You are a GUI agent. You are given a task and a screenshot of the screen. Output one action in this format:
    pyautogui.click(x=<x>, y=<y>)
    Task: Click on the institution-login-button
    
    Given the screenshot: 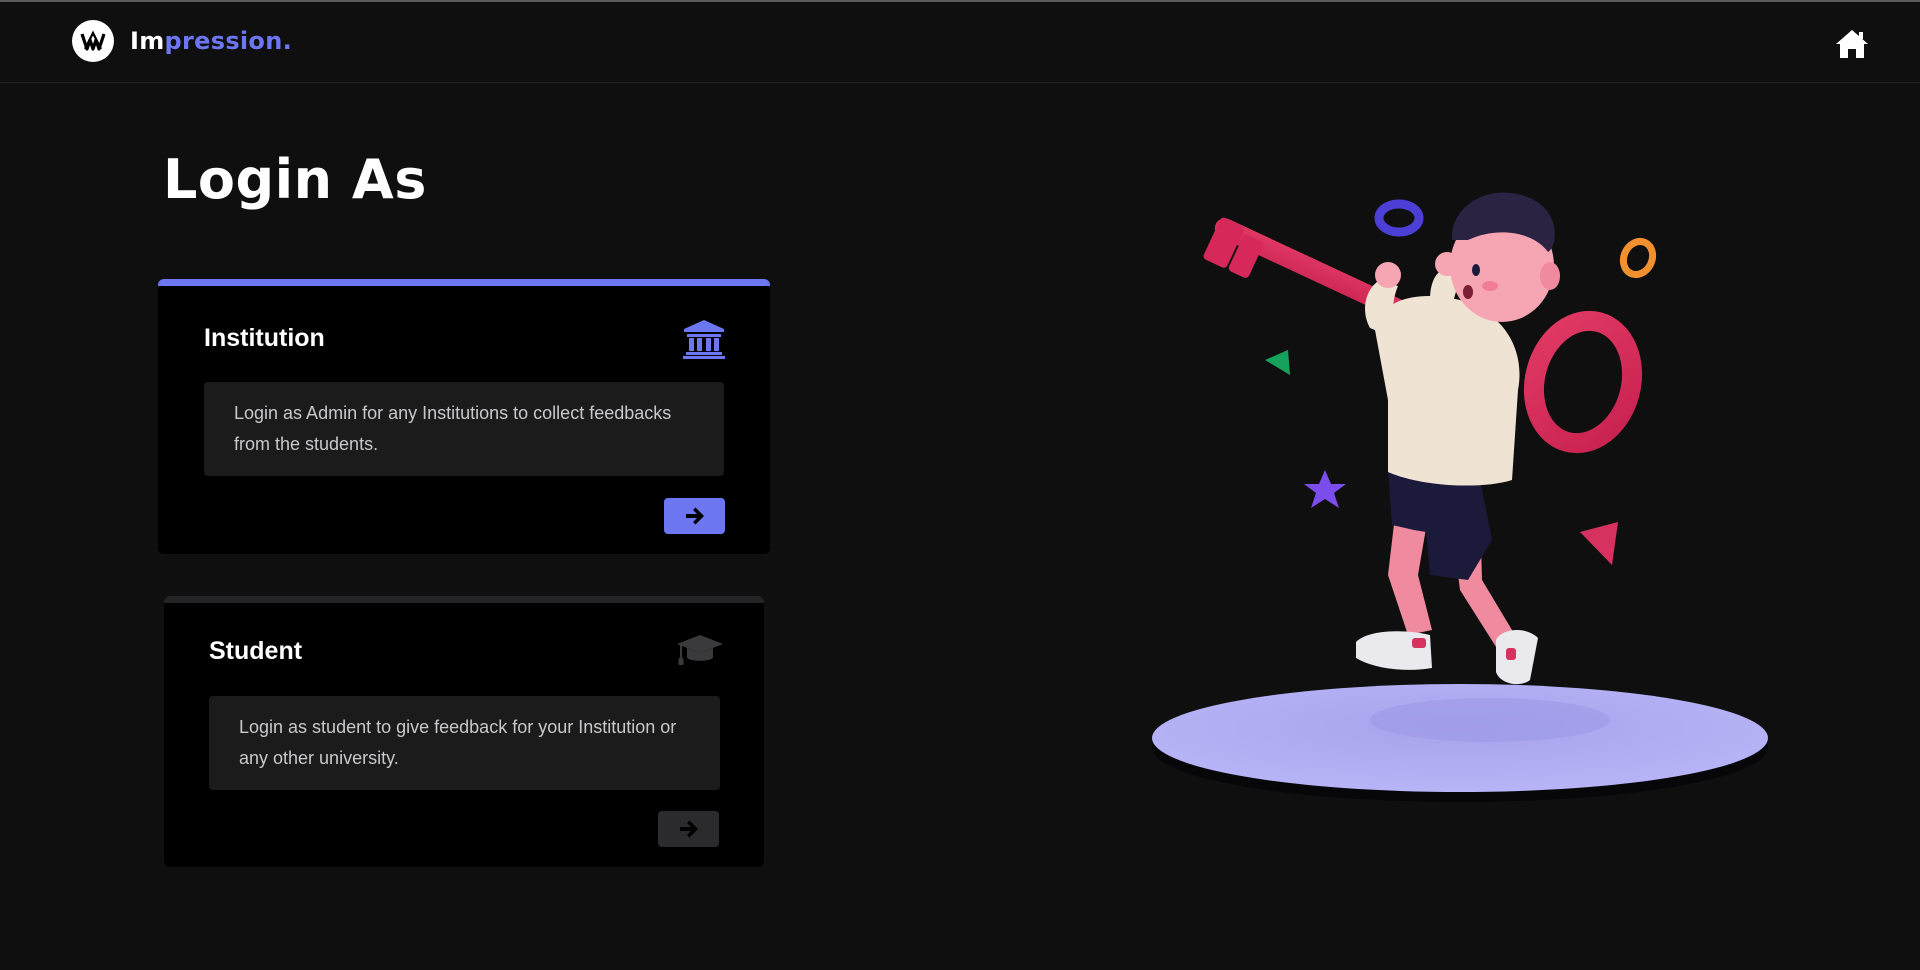 What is the action you would take?
    pyautogui.click(x=694, y=516)
    